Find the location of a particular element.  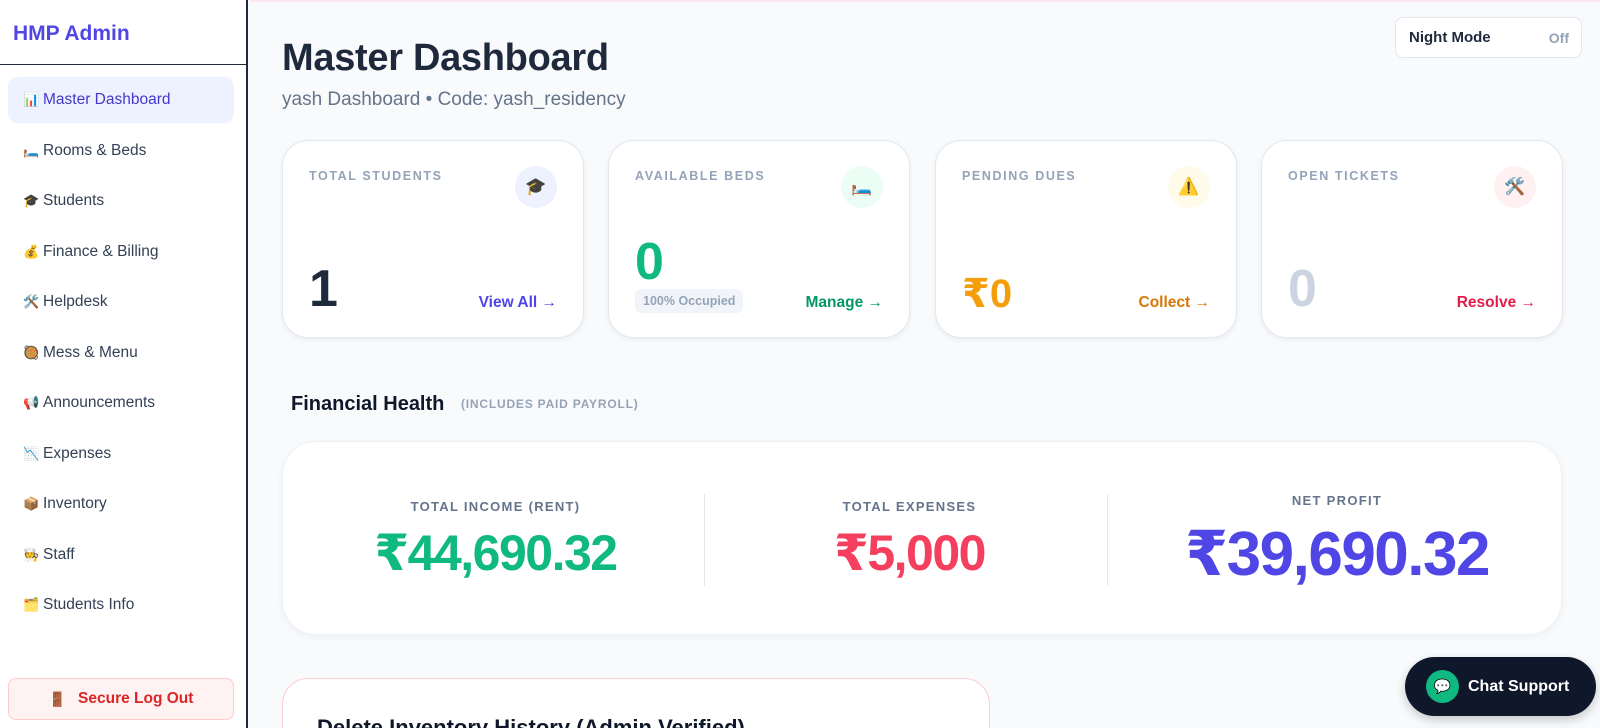

door-icon: 🚪 is located at coordinates (57, 698).